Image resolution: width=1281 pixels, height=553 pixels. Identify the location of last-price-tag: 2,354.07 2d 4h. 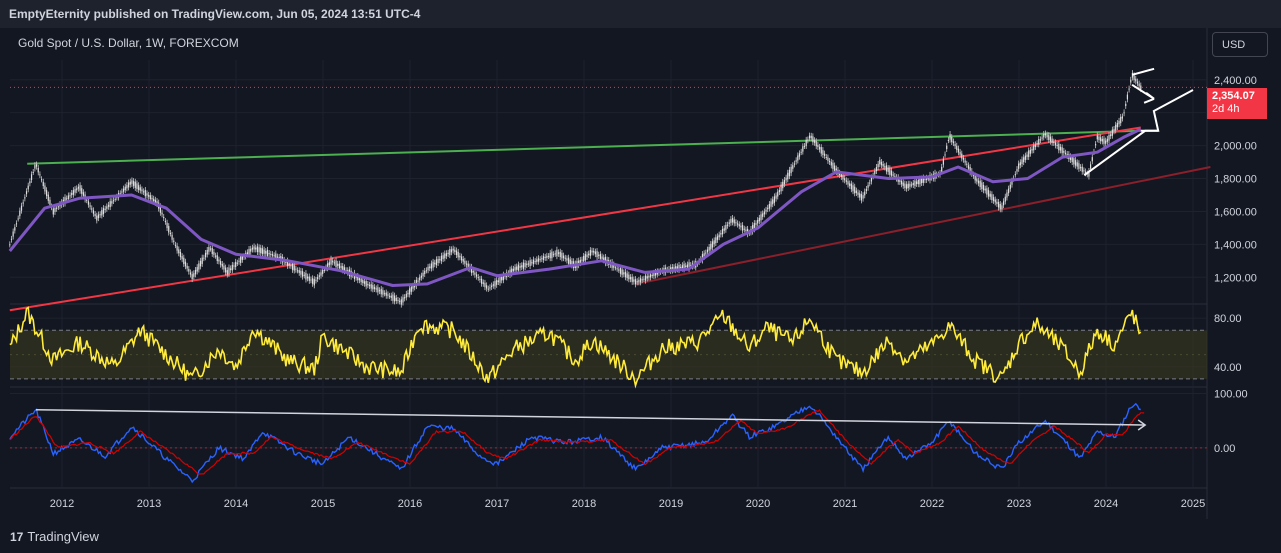
(1237, 103).